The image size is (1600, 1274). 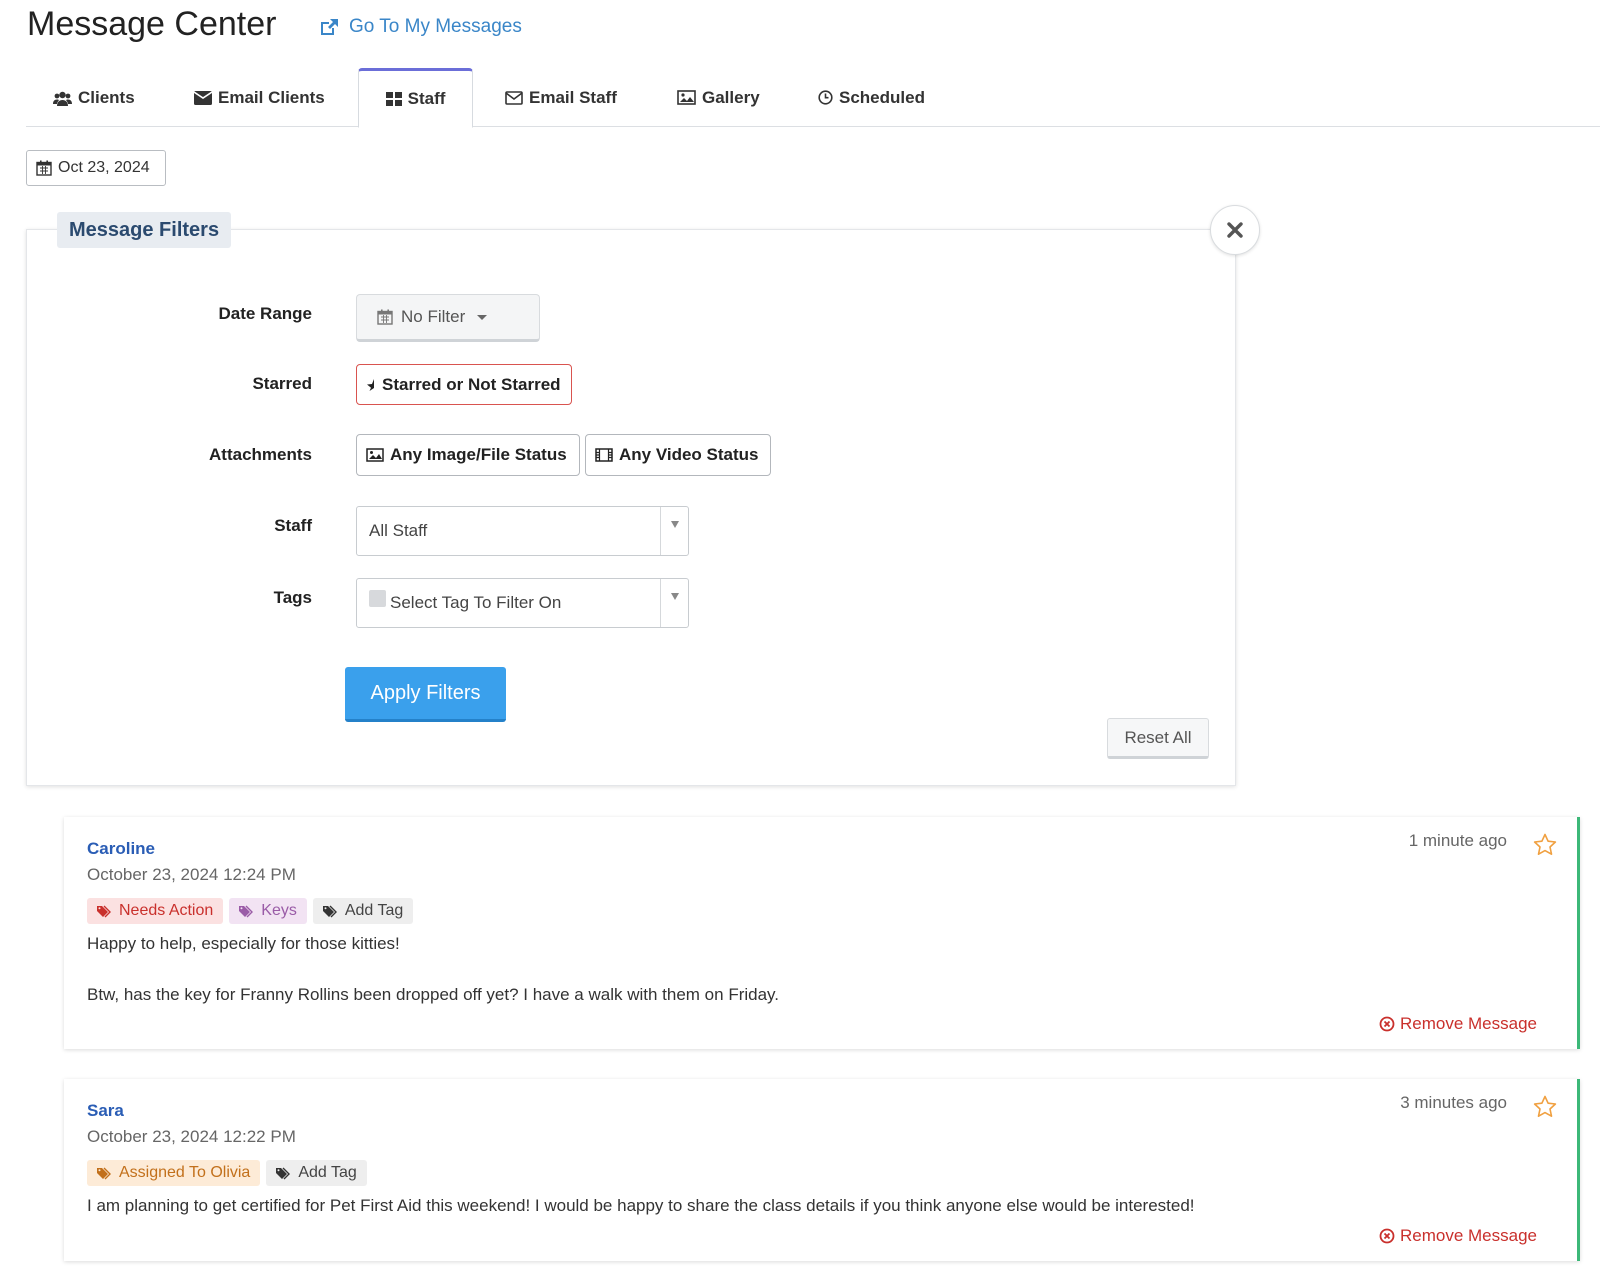 What do you see at coordinates (731, 97) in the screenshot?
I see `tab-gallery-label: Gallery` at bounding box center [731, 97].